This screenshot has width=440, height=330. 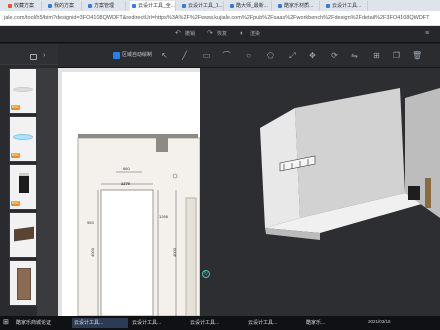 I want to click on redo-icon: ↷, so click(x=211, y=34).